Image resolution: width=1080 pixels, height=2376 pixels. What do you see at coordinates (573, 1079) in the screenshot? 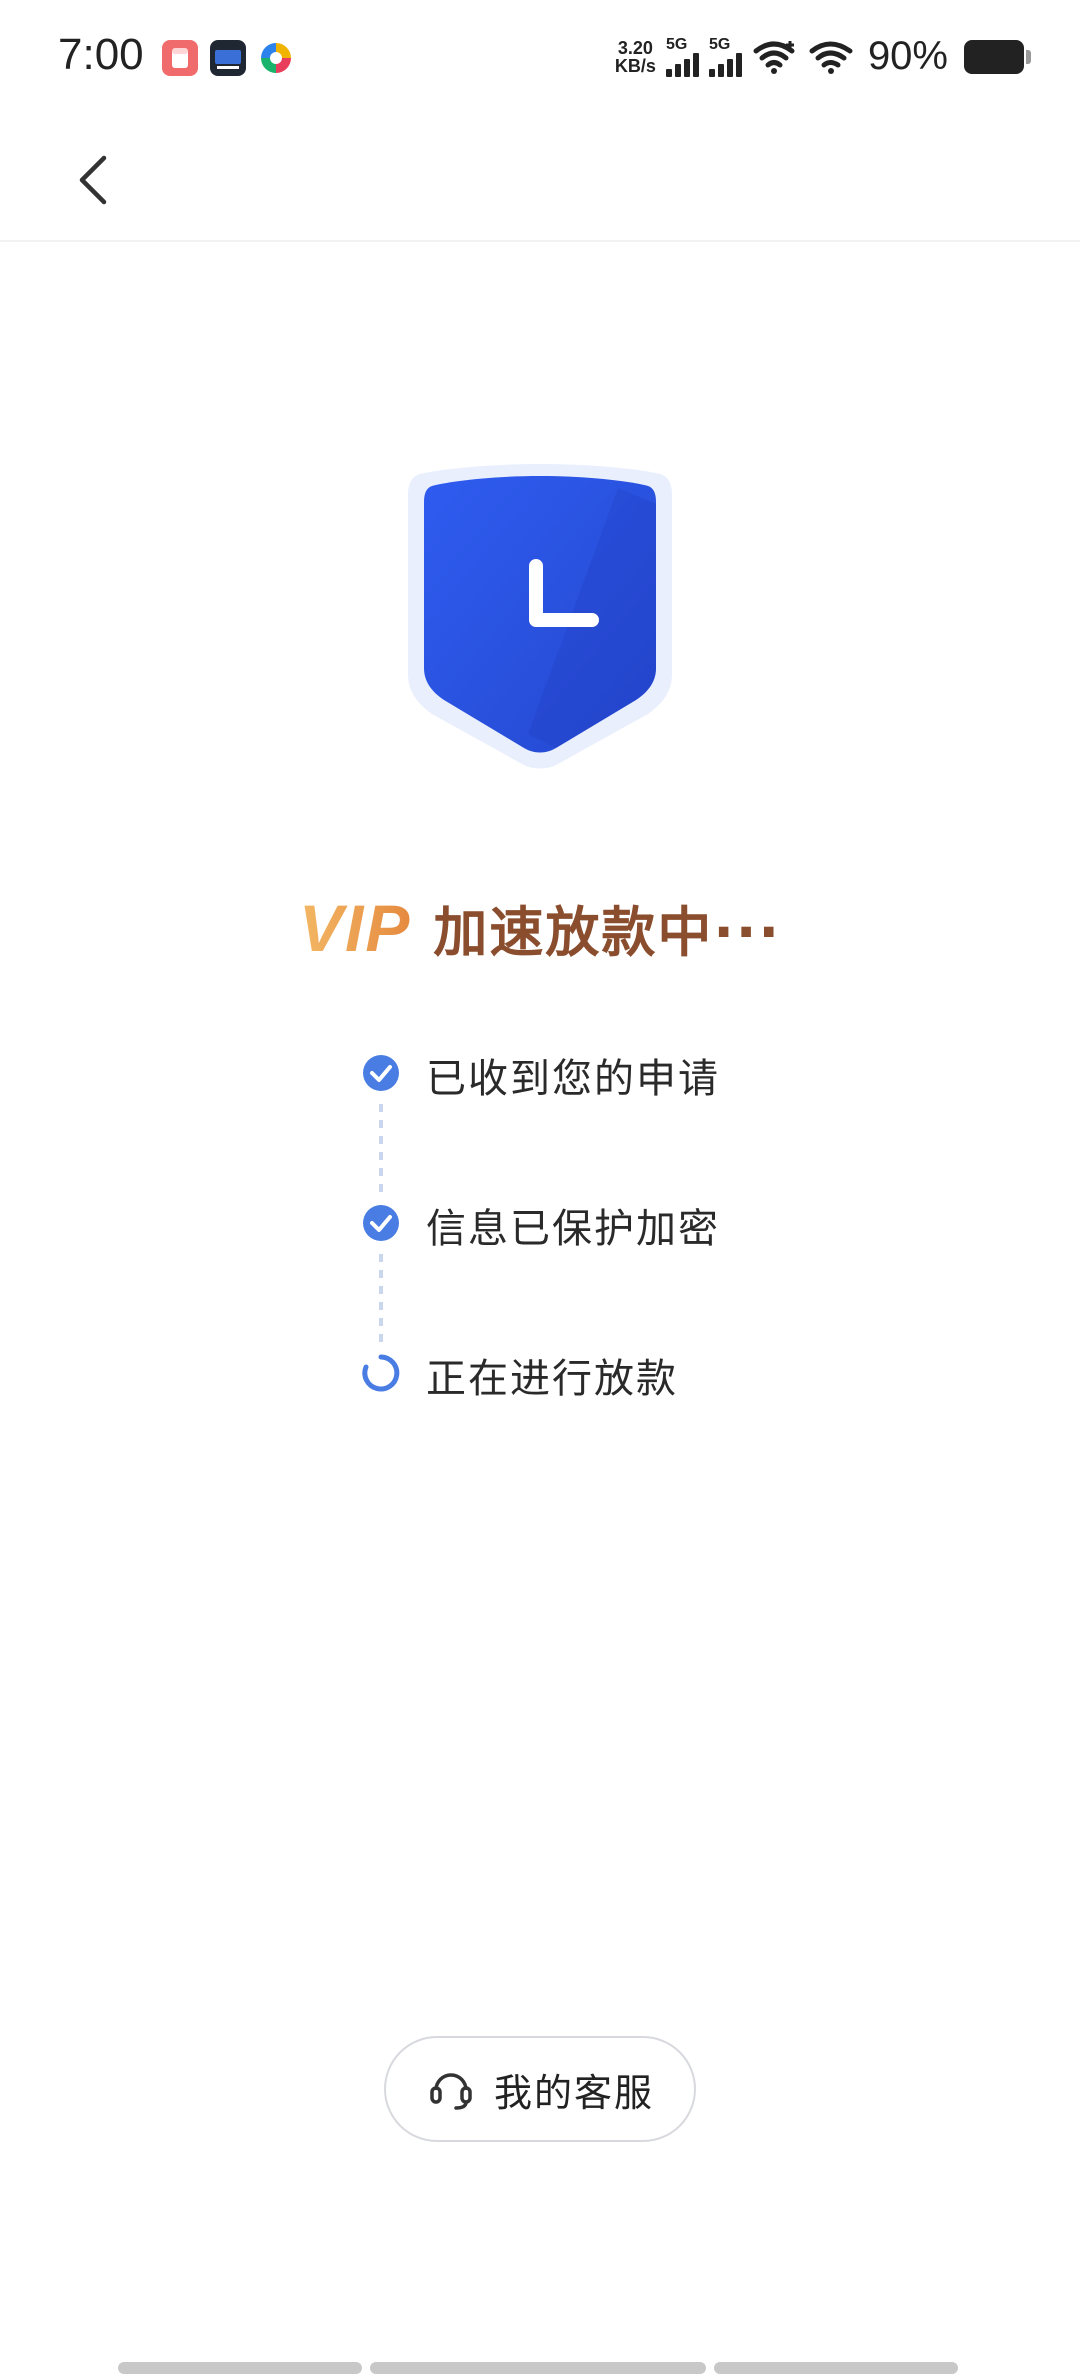
I see `step-label: 已收到您的申请` at bounding box center [573, 1079].